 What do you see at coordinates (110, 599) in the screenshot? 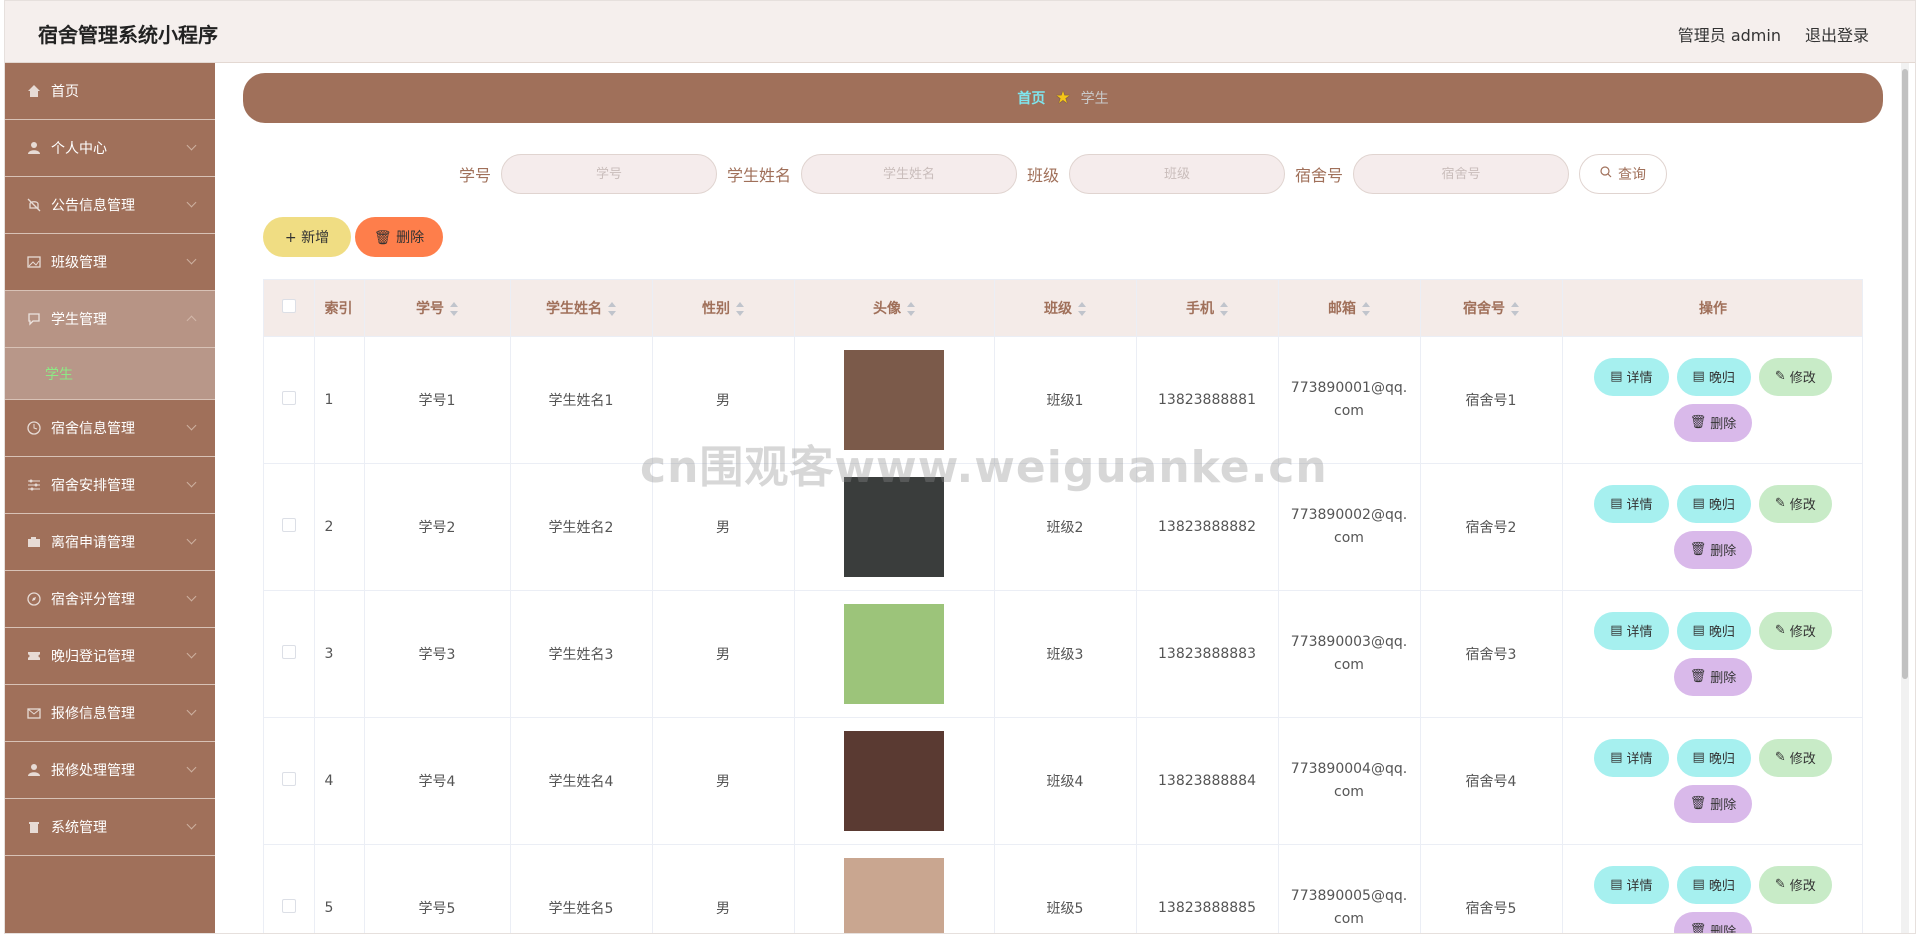
I see `sidebar-item-score: 宿舍评分管理` at bounding box center [110, 599].